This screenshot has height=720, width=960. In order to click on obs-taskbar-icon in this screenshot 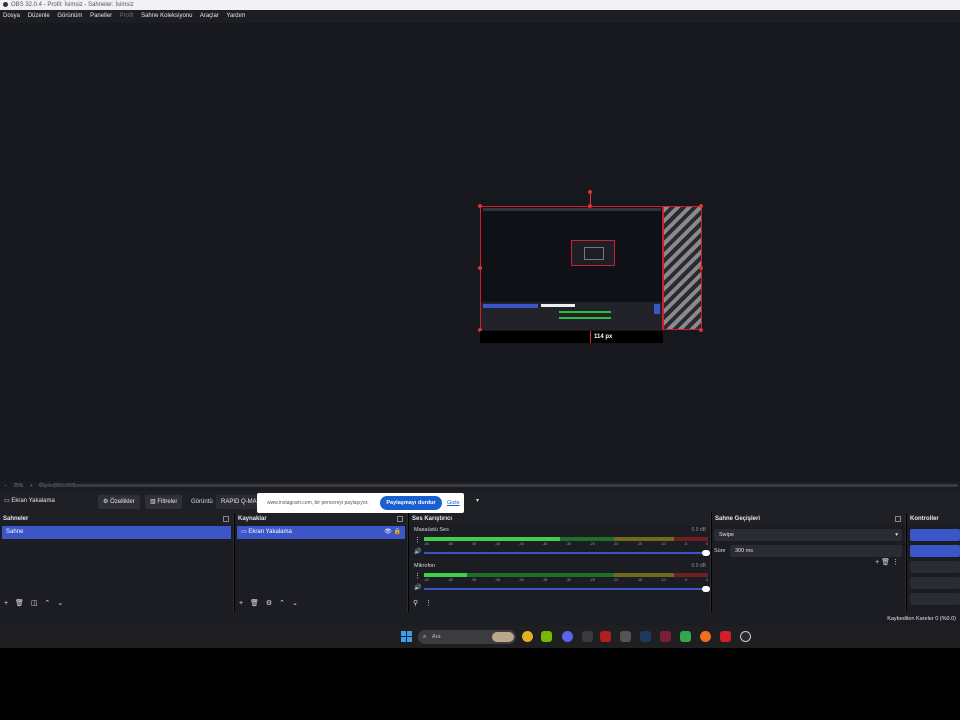, I will do `click(745, 636)`.